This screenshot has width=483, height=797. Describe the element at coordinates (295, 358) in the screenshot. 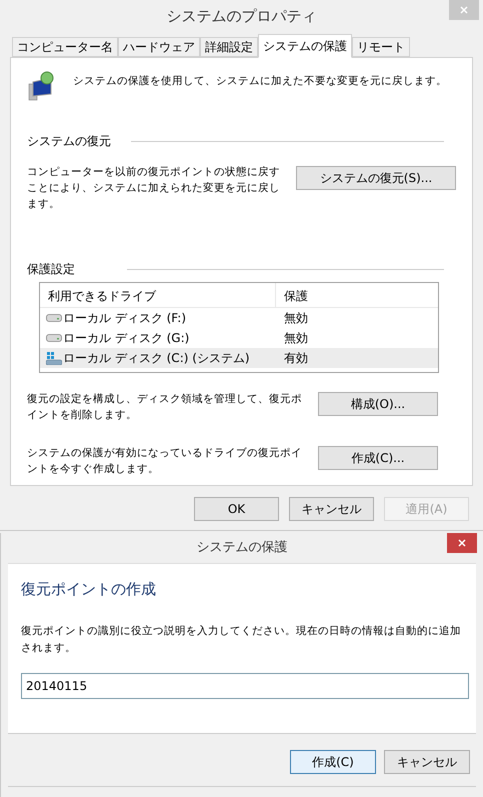

I see `protection-status: 有効` at that location.